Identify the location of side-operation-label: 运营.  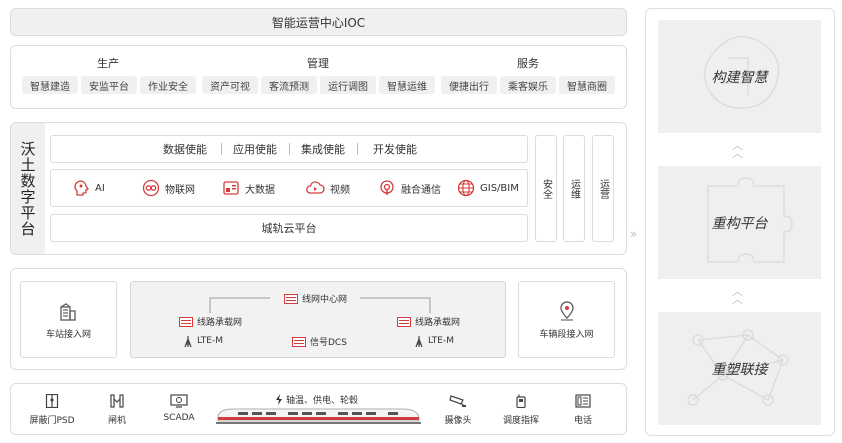
(603, 188).